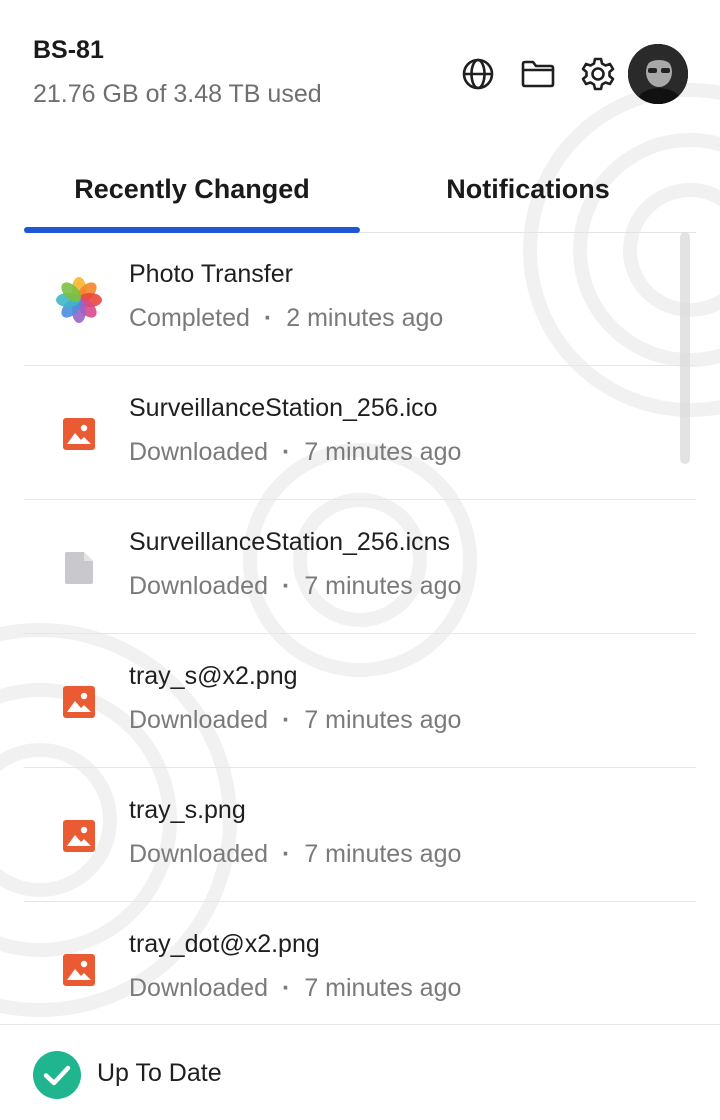 The width and height of the screenshot is (720, 1120). Describe the element at coordinates (360, 835) in the screenshot. I see `list-item: tray_s.png Downloaded · 7 minutes ago` at that location.